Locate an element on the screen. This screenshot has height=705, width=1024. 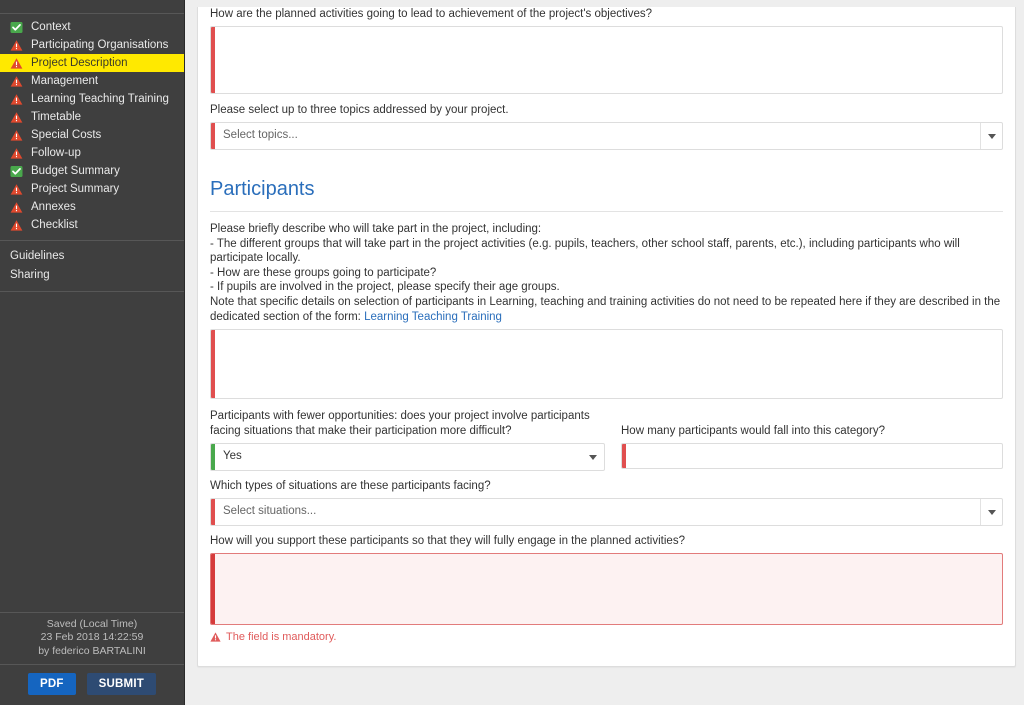
support-error-message: The field is mandatory. is located at coordinates (606, 637).